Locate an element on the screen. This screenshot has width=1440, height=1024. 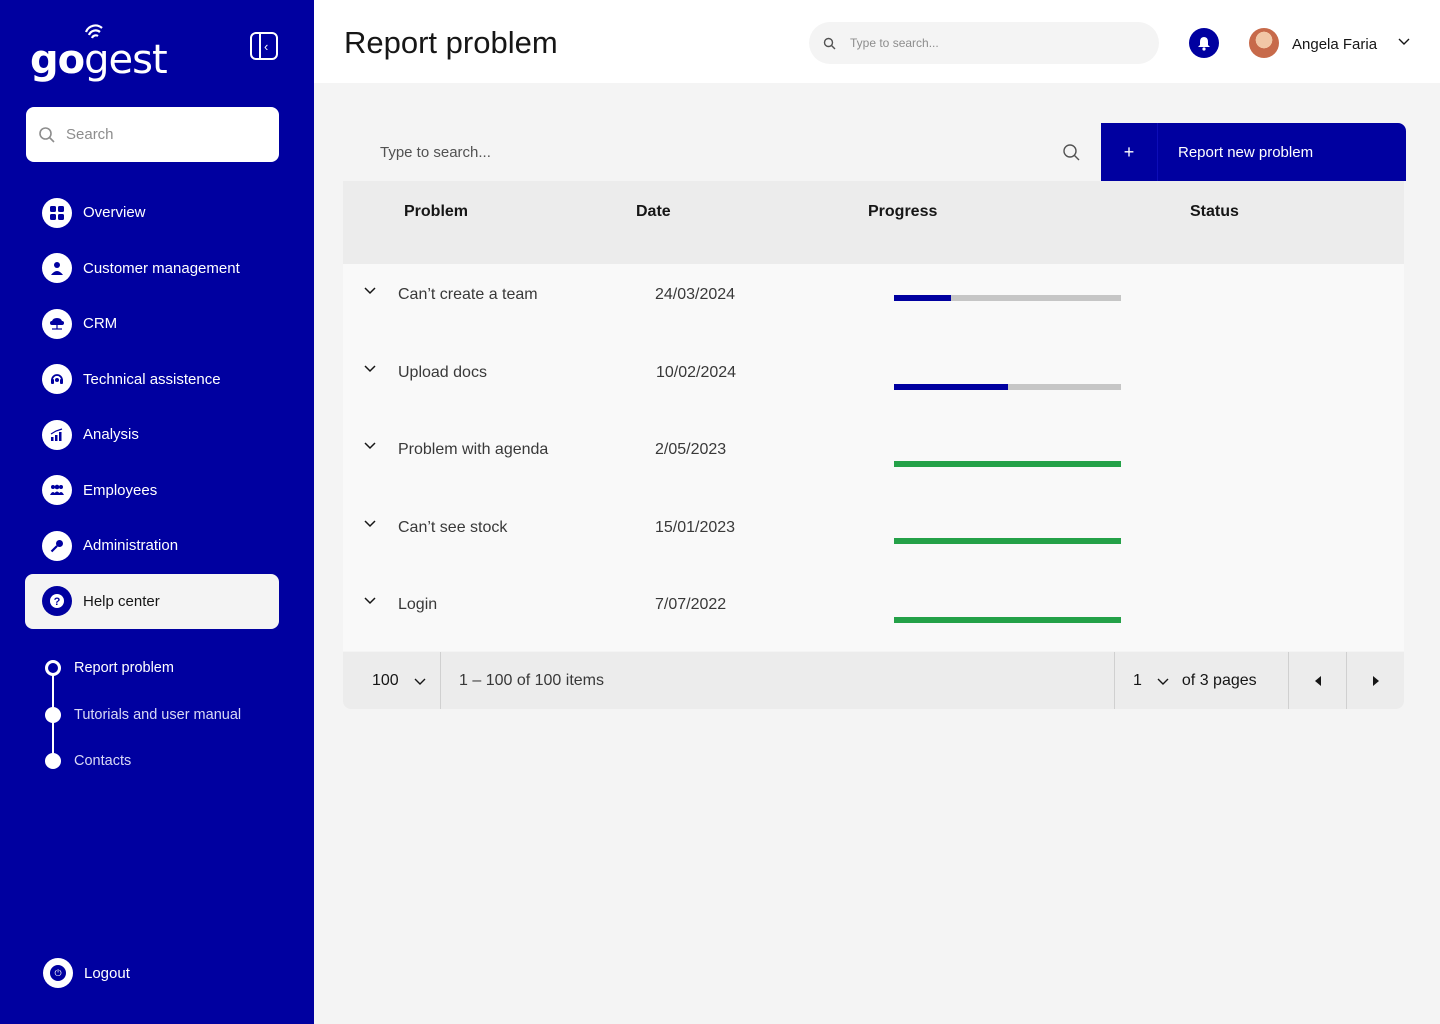
sidebar-item-help-center: ? Help center is located at coordinates (152, 601).